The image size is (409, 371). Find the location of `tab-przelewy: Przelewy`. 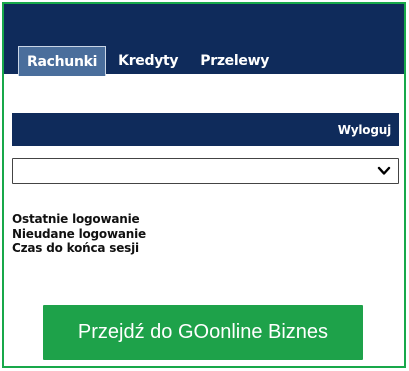

tab-przelewy: Przelewy is located at coordinates (234, 61).